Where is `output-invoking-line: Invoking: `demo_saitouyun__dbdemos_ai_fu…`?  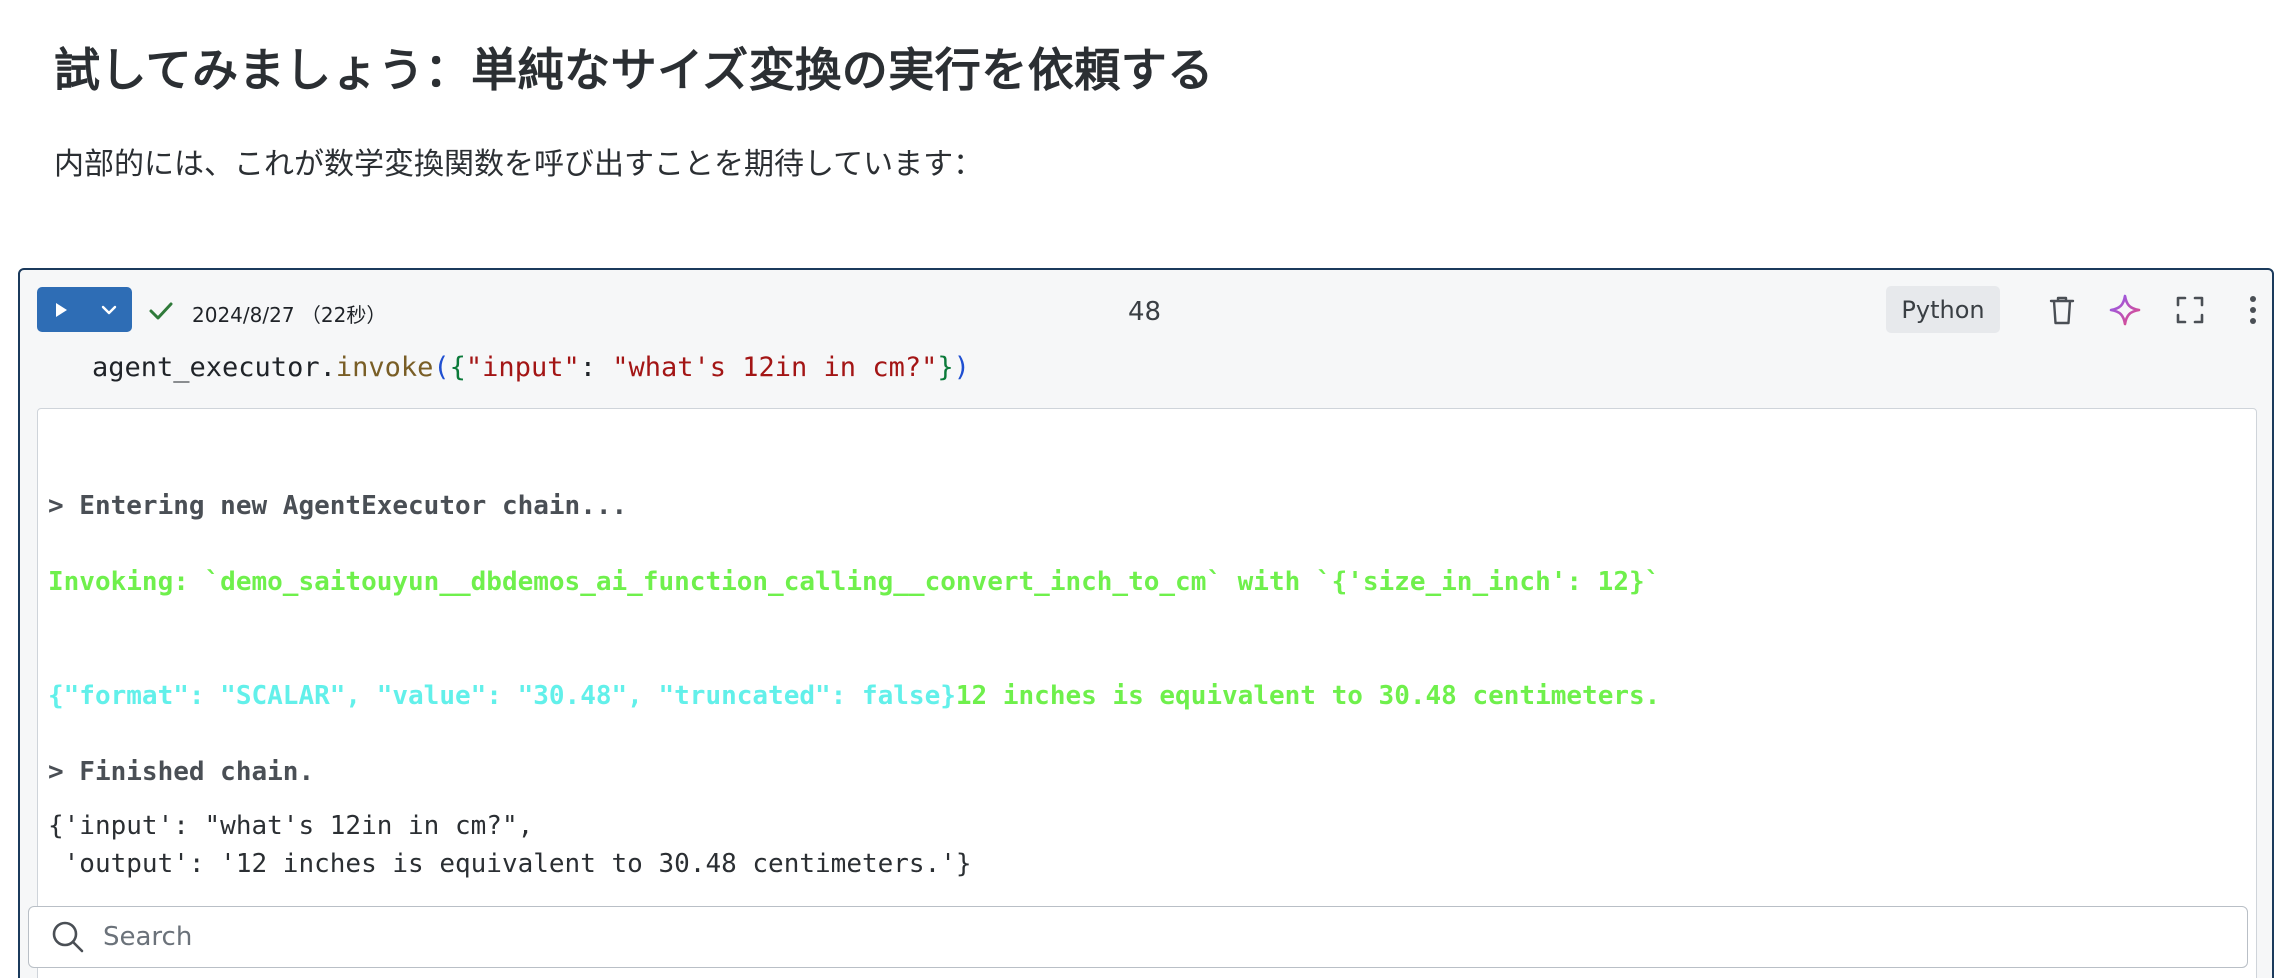 output-invoking-line: Invoking: `demo_saitouyun__dbdemos_ai_fu… is located at coordinates (854, 582).